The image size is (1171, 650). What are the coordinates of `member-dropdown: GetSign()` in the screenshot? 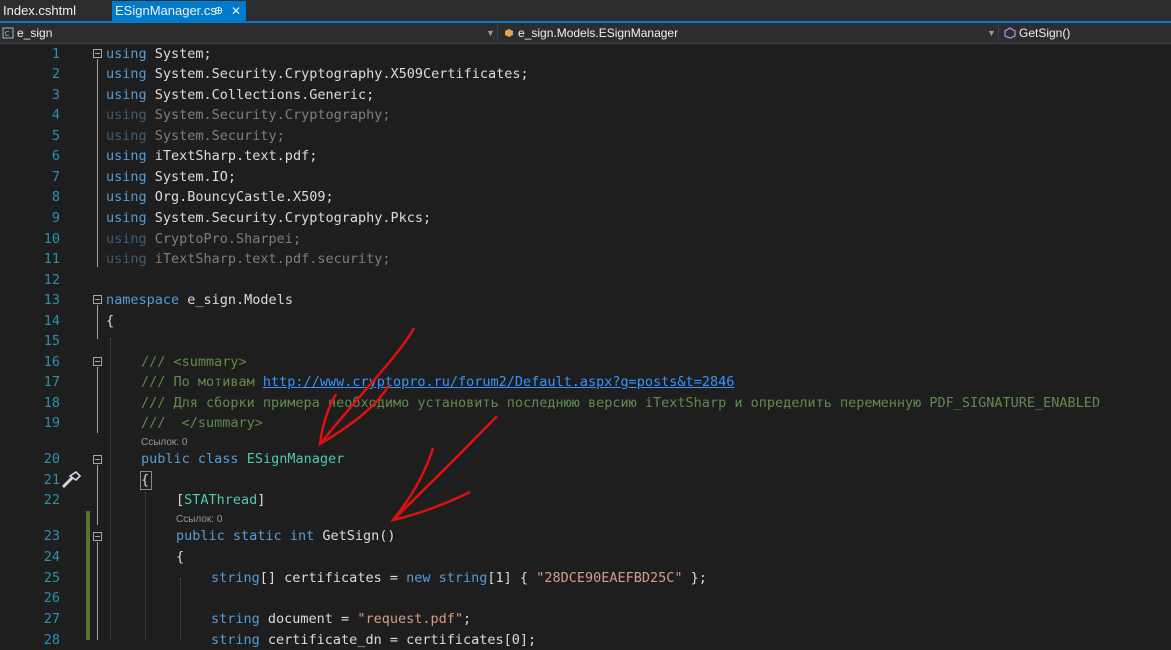 It's located at (1086, 33).